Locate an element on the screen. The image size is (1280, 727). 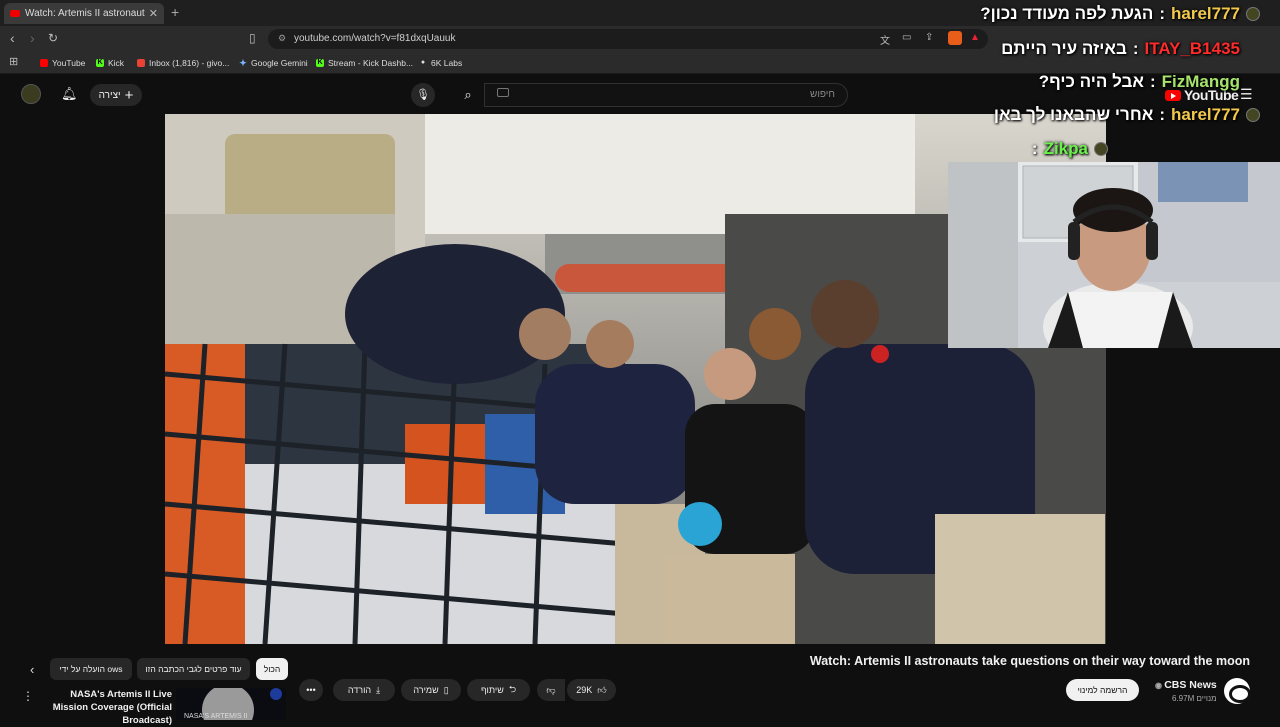
plus-icon: + is located at coordinates (129, 95).